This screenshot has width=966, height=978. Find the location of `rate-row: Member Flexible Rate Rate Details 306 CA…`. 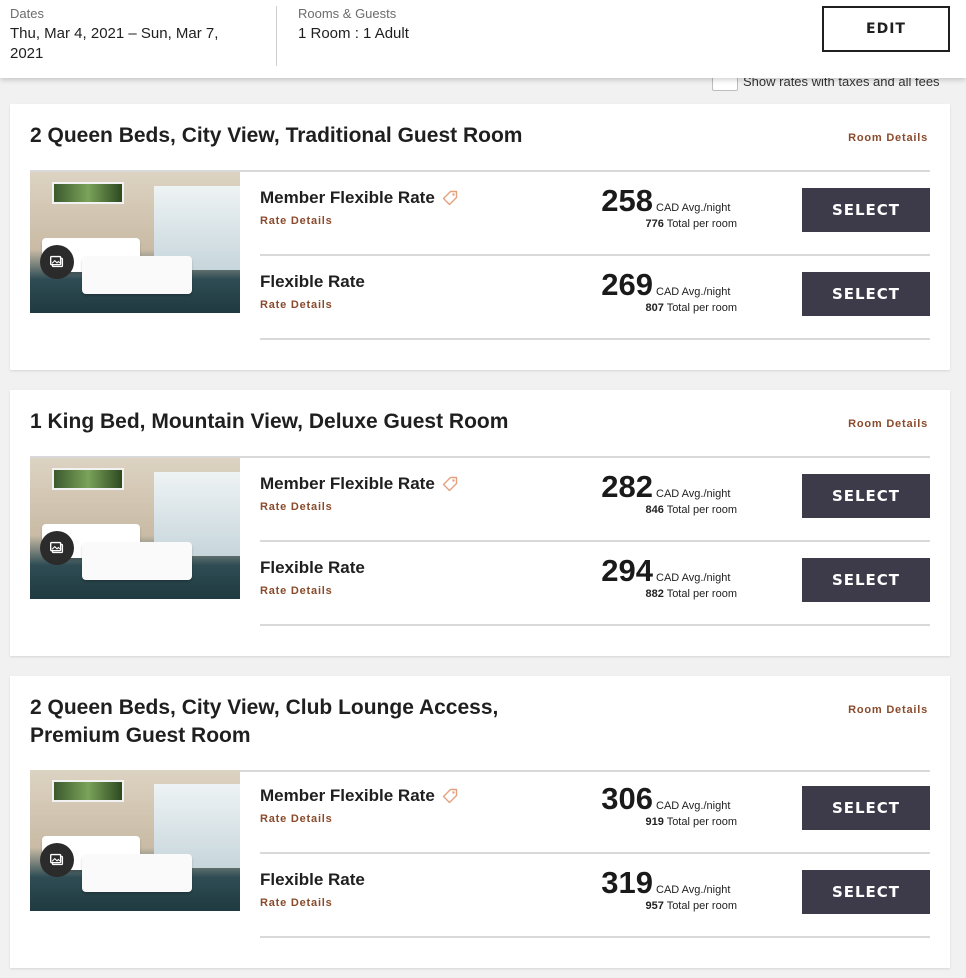

rate-row: Member Flexible Rate Rate Details 306 CA… is located at coordinates (595, 812).